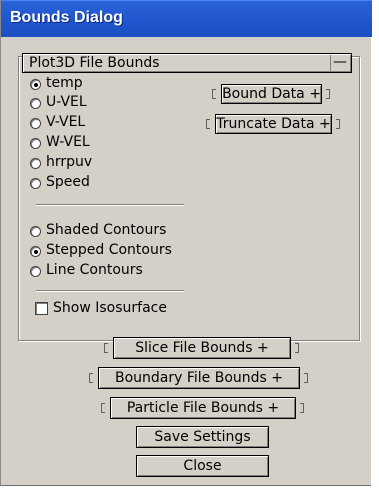  Describe the element at coordinates (94, 63) in the screenshot. I see `plot3d-bounds-header-label: Plot3D File Bounds` at that location.